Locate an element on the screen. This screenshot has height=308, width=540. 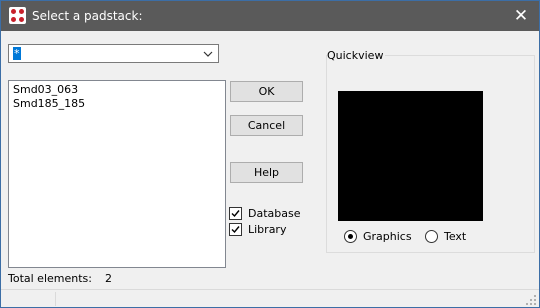
ok-button: OK is located at coordinates (266, 91).